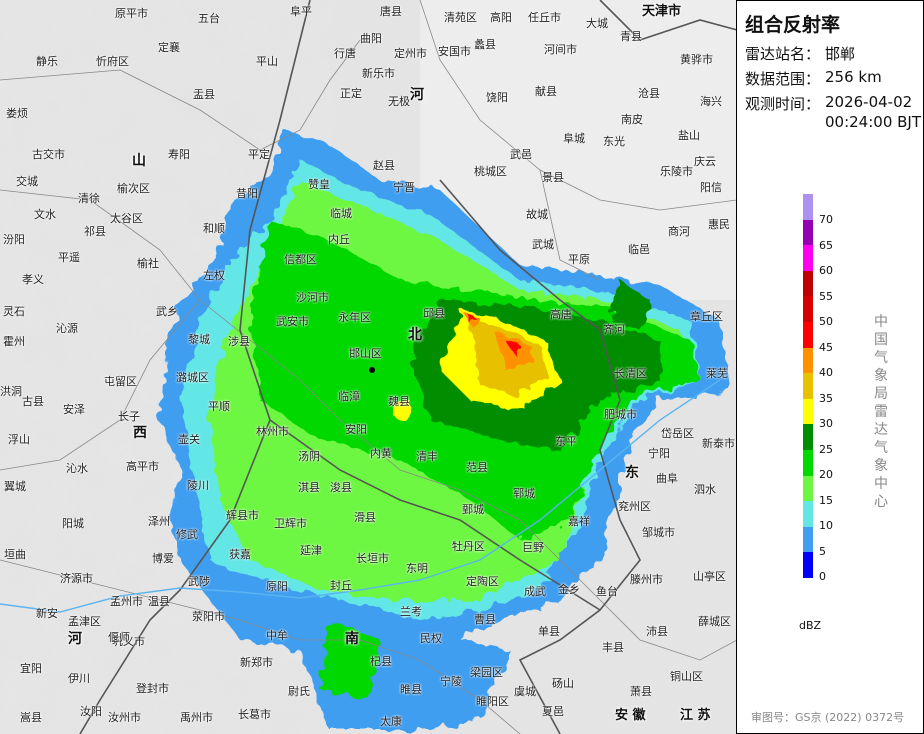 The height and width of the screenshot is (734, 924). I want to click on place-label: 登封市, so click(152, 688).